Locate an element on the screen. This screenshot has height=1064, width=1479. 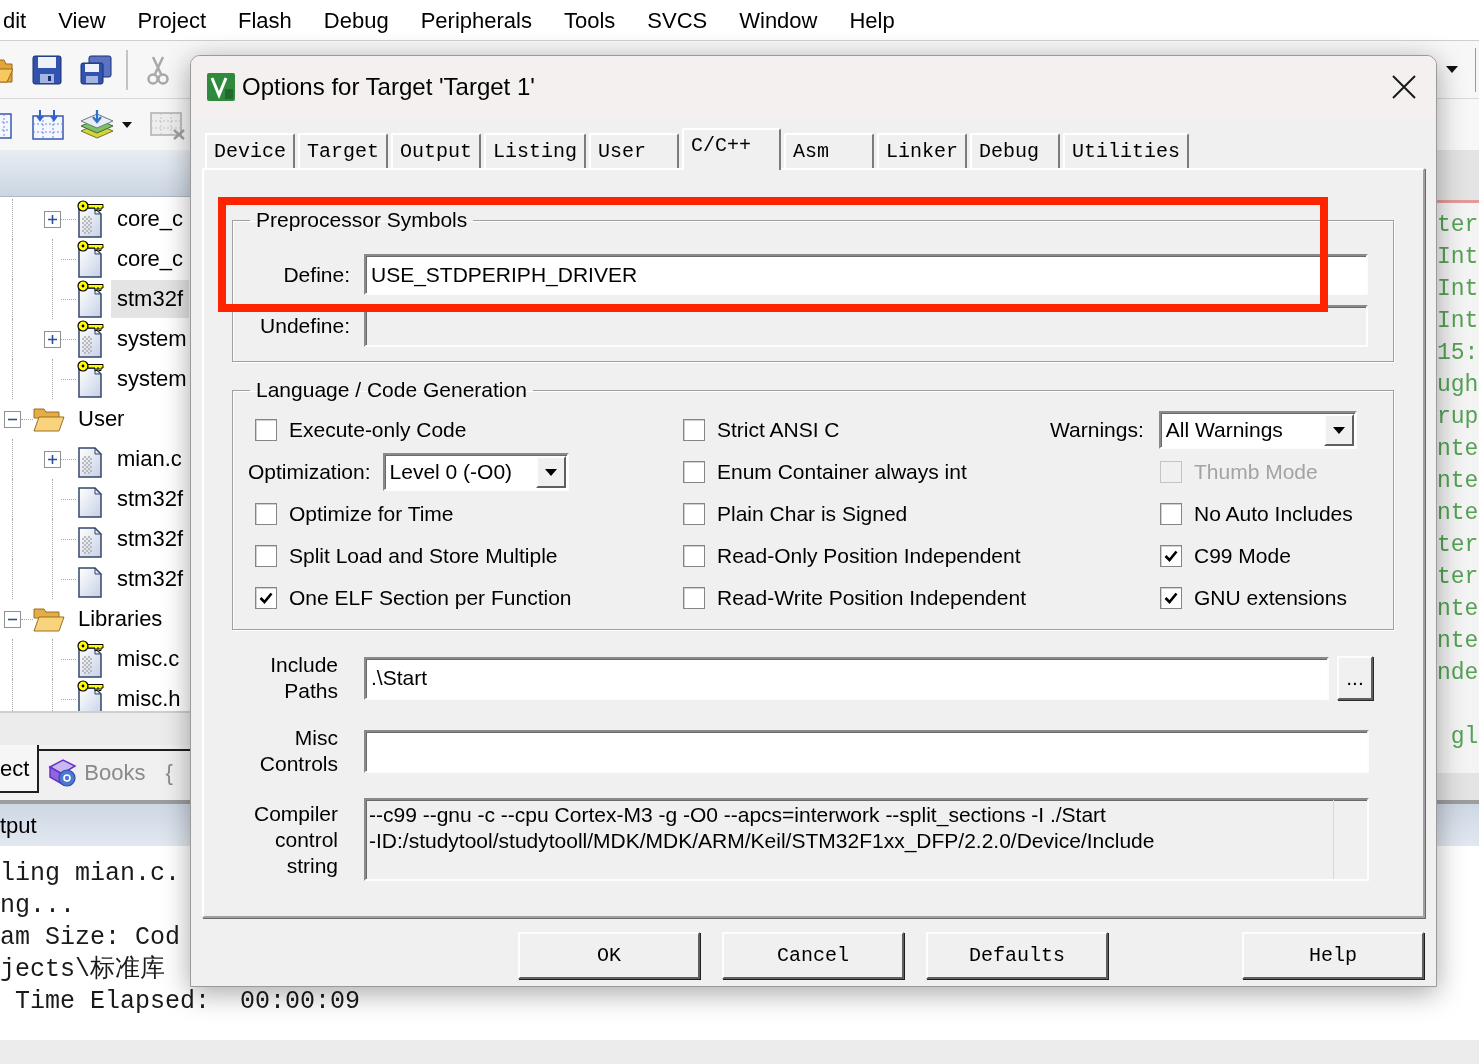
text-area: --c99 --gnu -c --cpu Cortex-M3 -g -O0 --apcs=interwork --split_sections -I ./Start -ID:/studytool/studytooll/MDK/MDK/ARM/Keil/STM32F1xx_DFP/2.2.0/Device/Include is located at coordinates (866, 839).